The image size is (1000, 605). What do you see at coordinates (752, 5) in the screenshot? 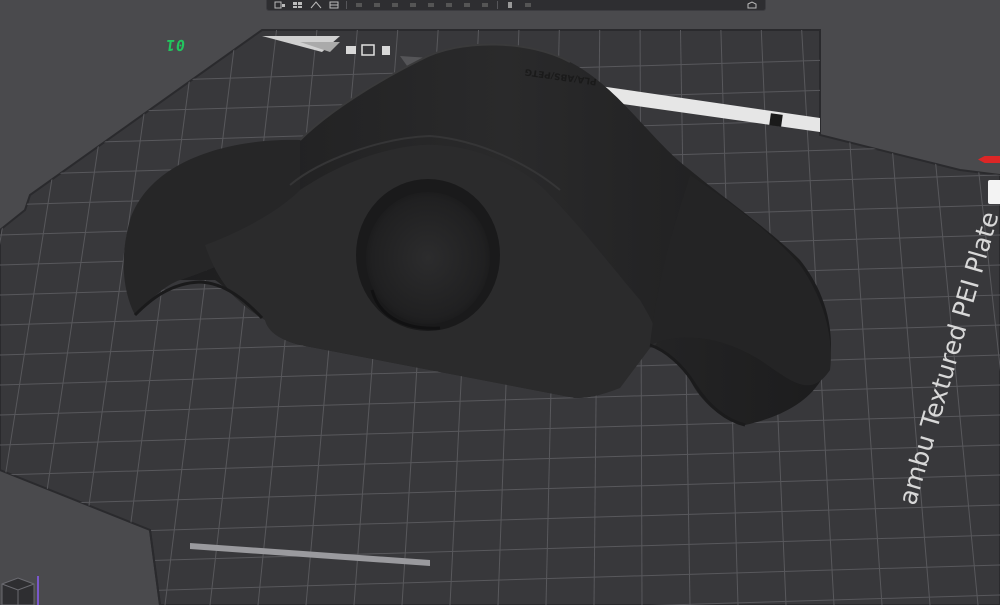
I see `view-icon` at bounding box center [752, 5].